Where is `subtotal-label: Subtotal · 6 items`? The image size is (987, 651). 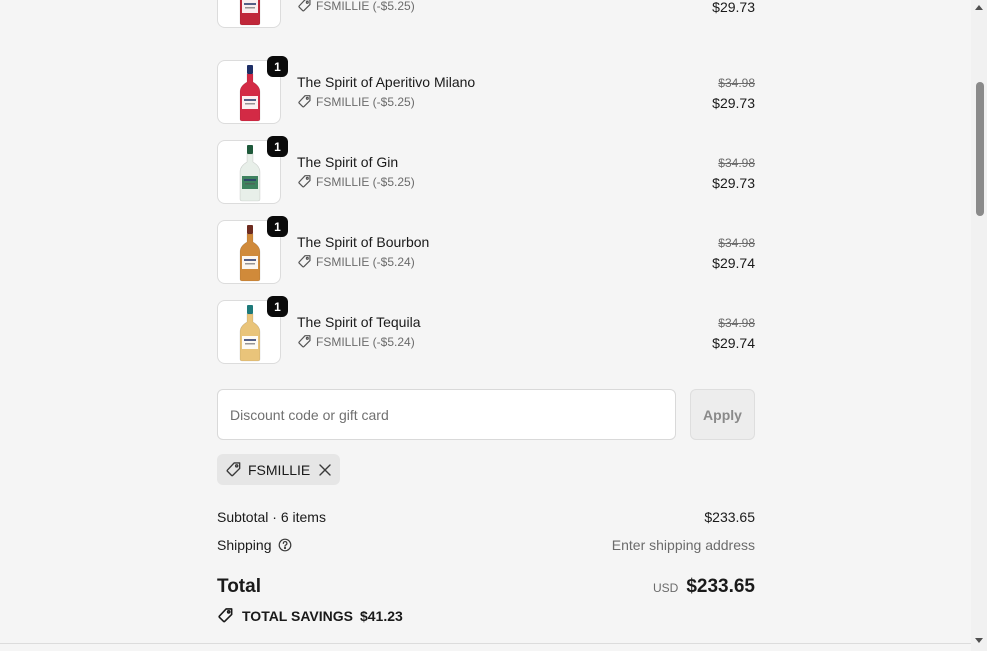 subtotal-label: Subtotal · 6 items is located at coordinates (271, 517).